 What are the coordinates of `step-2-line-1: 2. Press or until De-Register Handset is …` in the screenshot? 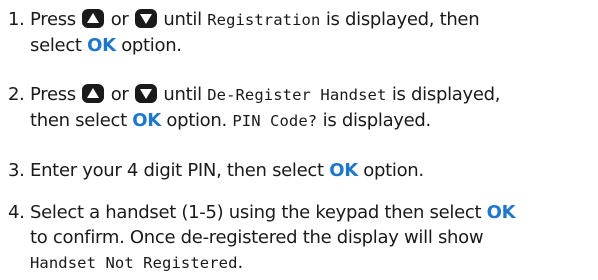 It's located at (300, 95).